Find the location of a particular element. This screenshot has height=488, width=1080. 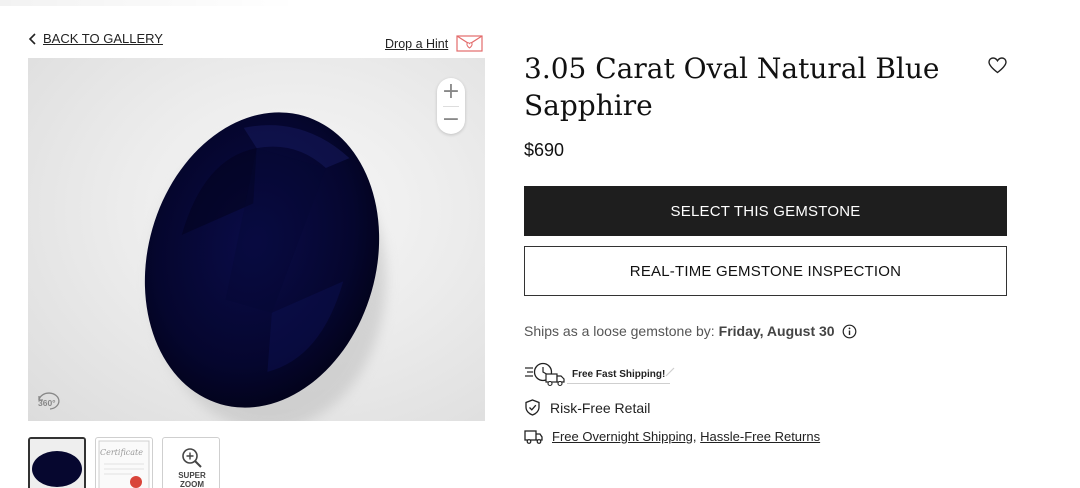

certificate-label: Certificate is located at coordinates (121, 452).